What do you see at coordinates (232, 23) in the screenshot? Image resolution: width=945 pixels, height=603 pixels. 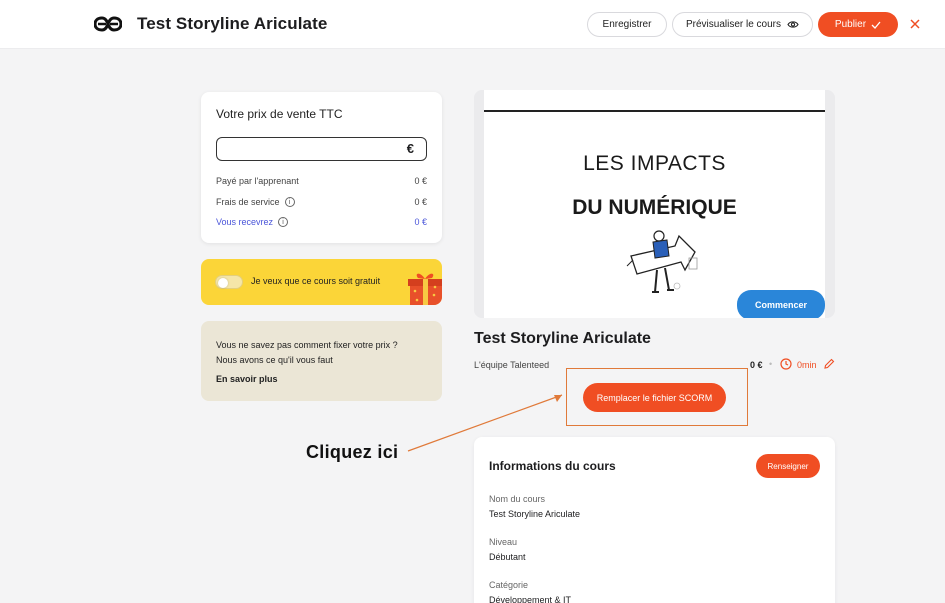 I see `course-editor-title: Test Storyline Ariculate` at bounding box center [232, 23].